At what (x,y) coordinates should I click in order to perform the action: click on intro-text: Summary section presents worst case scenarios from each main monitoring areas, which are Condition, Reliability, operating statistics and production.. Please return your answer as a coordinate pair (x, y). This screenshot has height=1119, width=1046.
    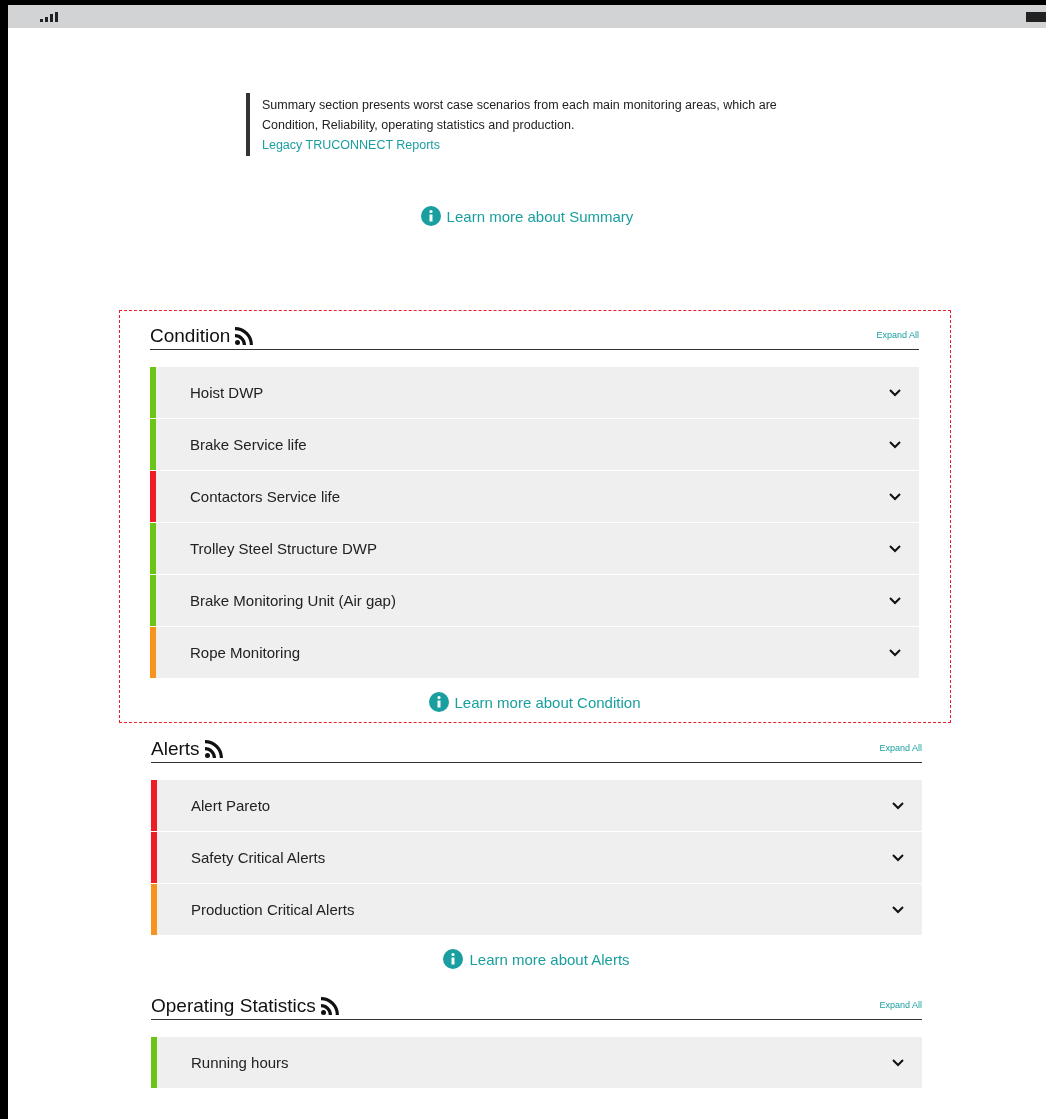
    Looking at the image, I should click on (520, 115).